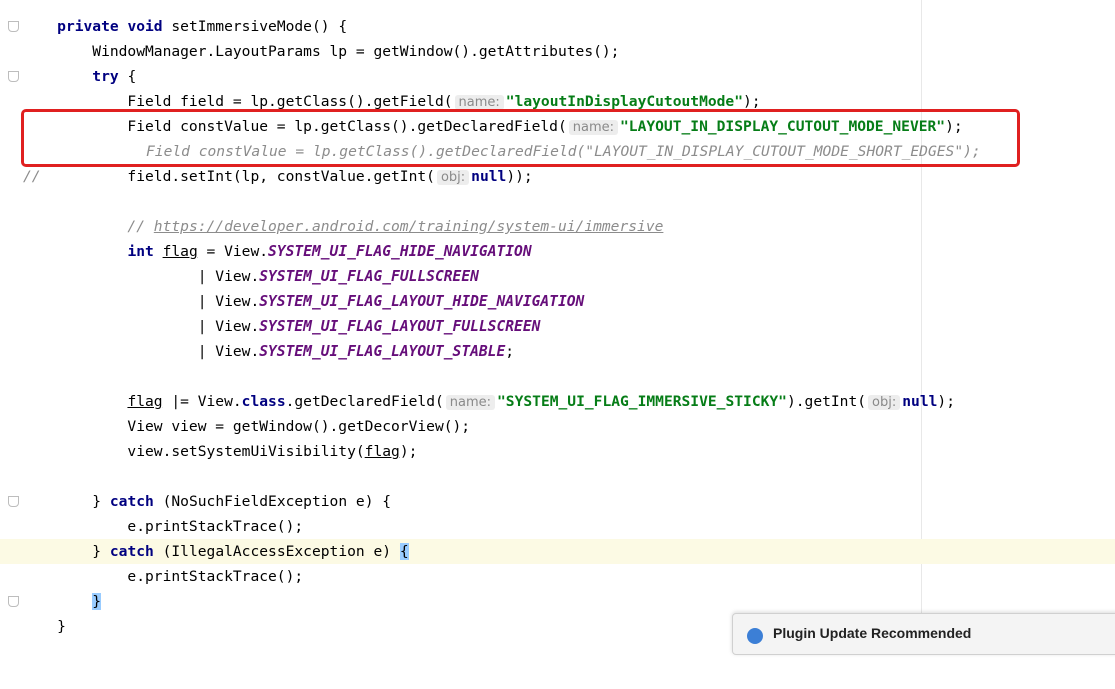  What do you see at coordinates (624, 101) in the screenshot?
I see `string-literal: "layoutInDisplayCutoutMode"` at bounding box center [624, 101].